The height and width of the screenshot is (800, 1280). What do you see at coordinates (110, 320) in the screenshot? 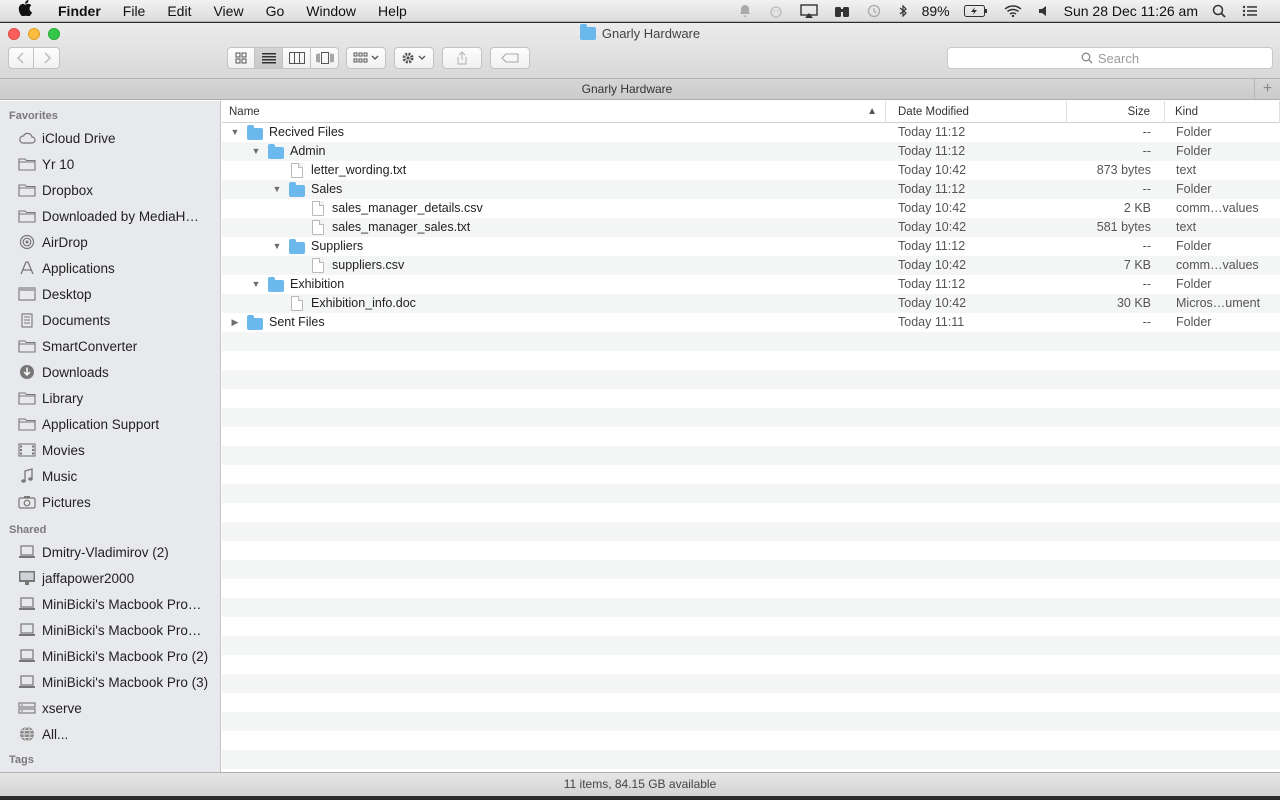
I see `sidebar-item-documents: Documents` at bounding box center [110, 320].